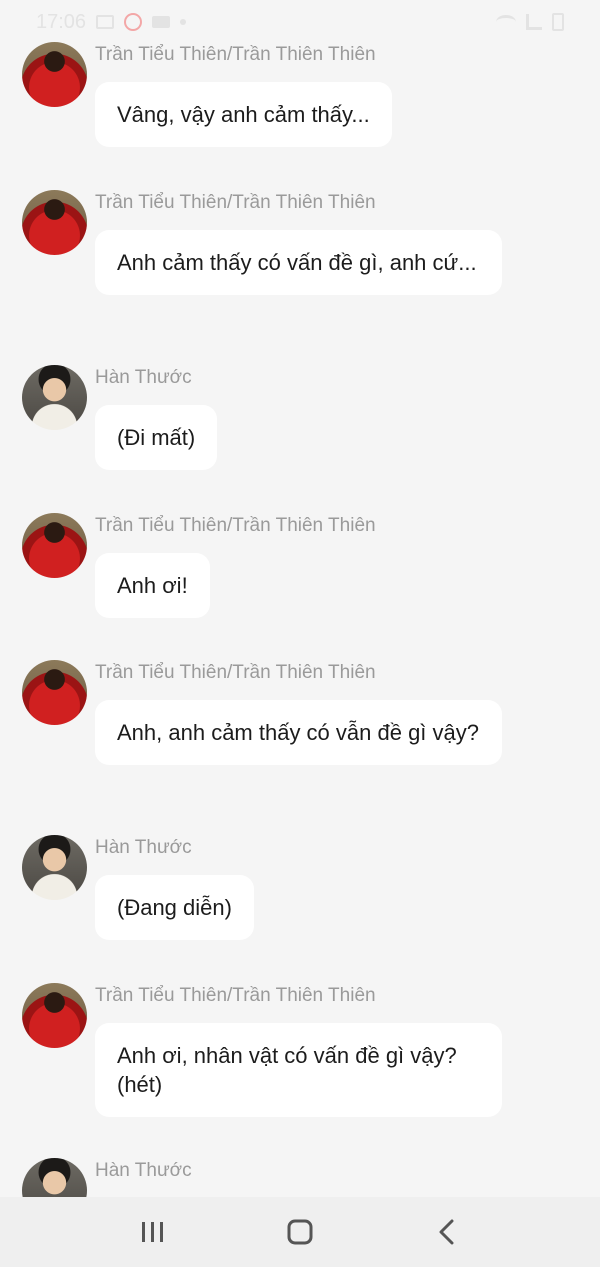 The width and height of the screenshot is (600, 1267). I want to click on navigation-bar, so click(300, 1232).